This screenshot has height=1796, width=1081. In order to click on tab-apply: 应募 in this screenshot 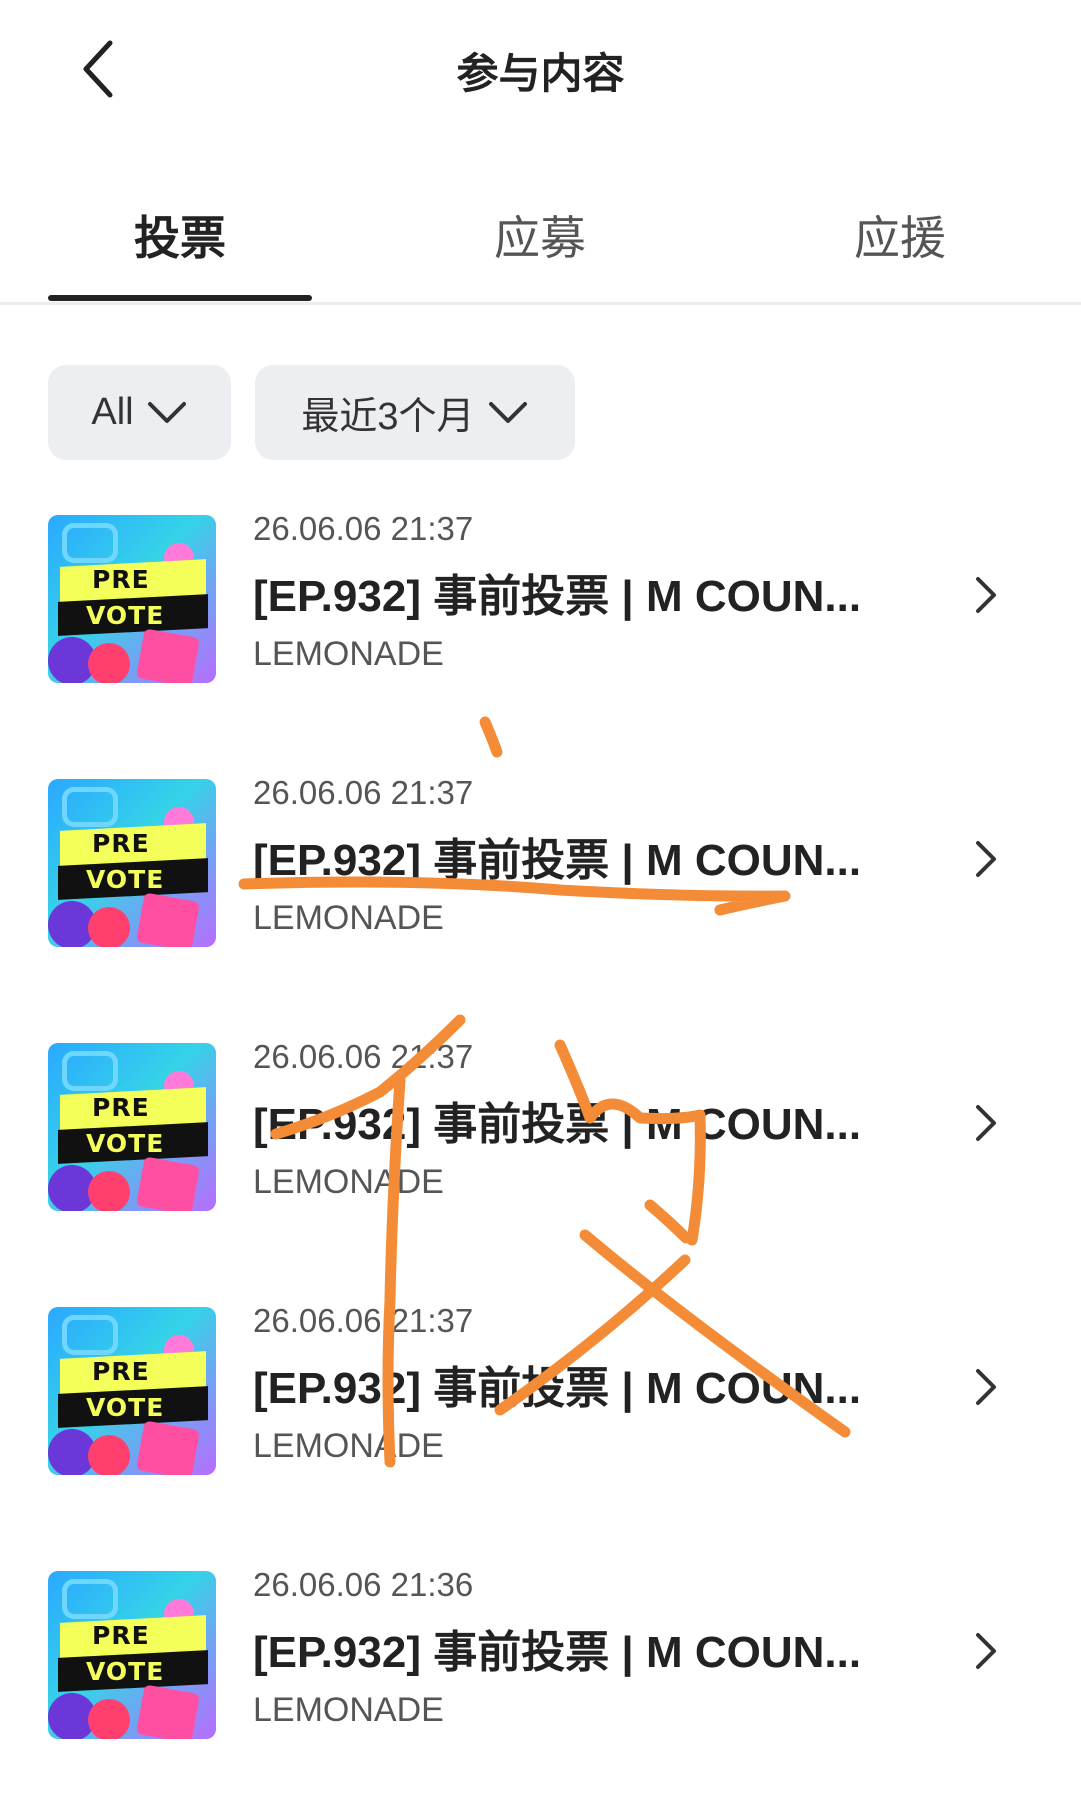, I will do `click(540, 235)`.